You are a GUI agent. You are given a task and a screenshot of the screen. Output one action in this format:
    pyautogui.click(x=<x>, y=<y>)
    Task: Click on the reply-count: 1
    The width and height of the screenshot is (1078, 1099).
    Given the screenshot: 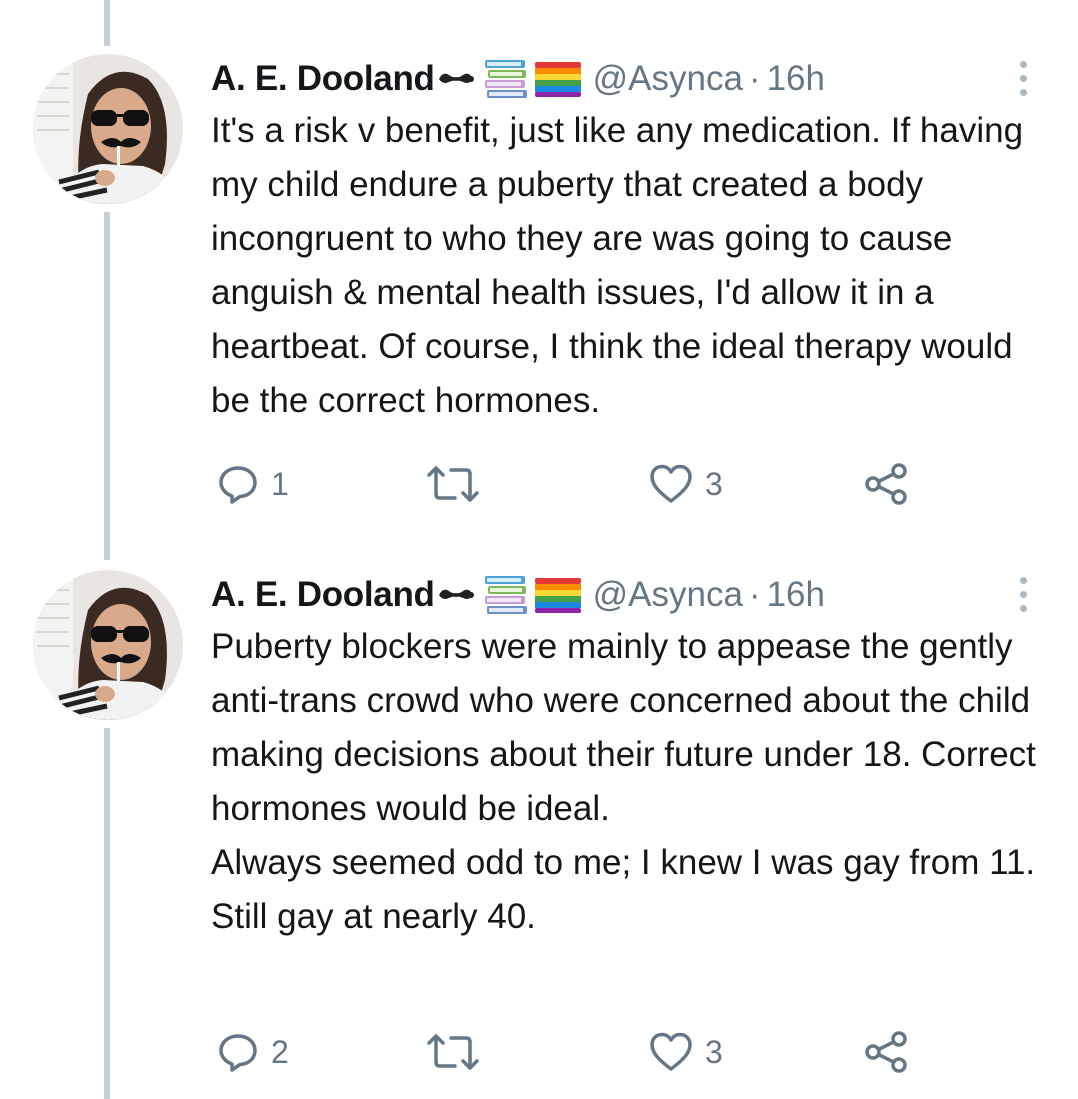 What is the action you would take?
    pyautogui.click(x=280, y=483)
    